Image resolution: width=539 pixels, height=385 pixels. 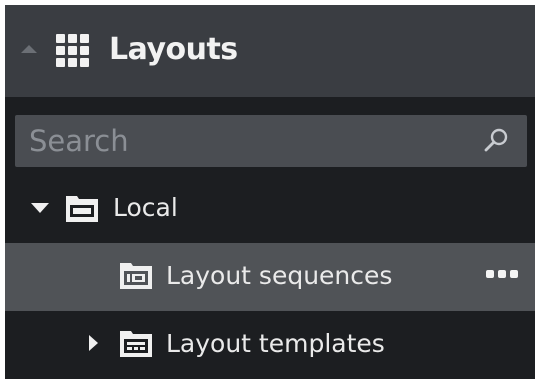 What do you see at coordinates (82, 209) in the screenshot?
I see `server-folder-icon` at bounding box center [82, 209].